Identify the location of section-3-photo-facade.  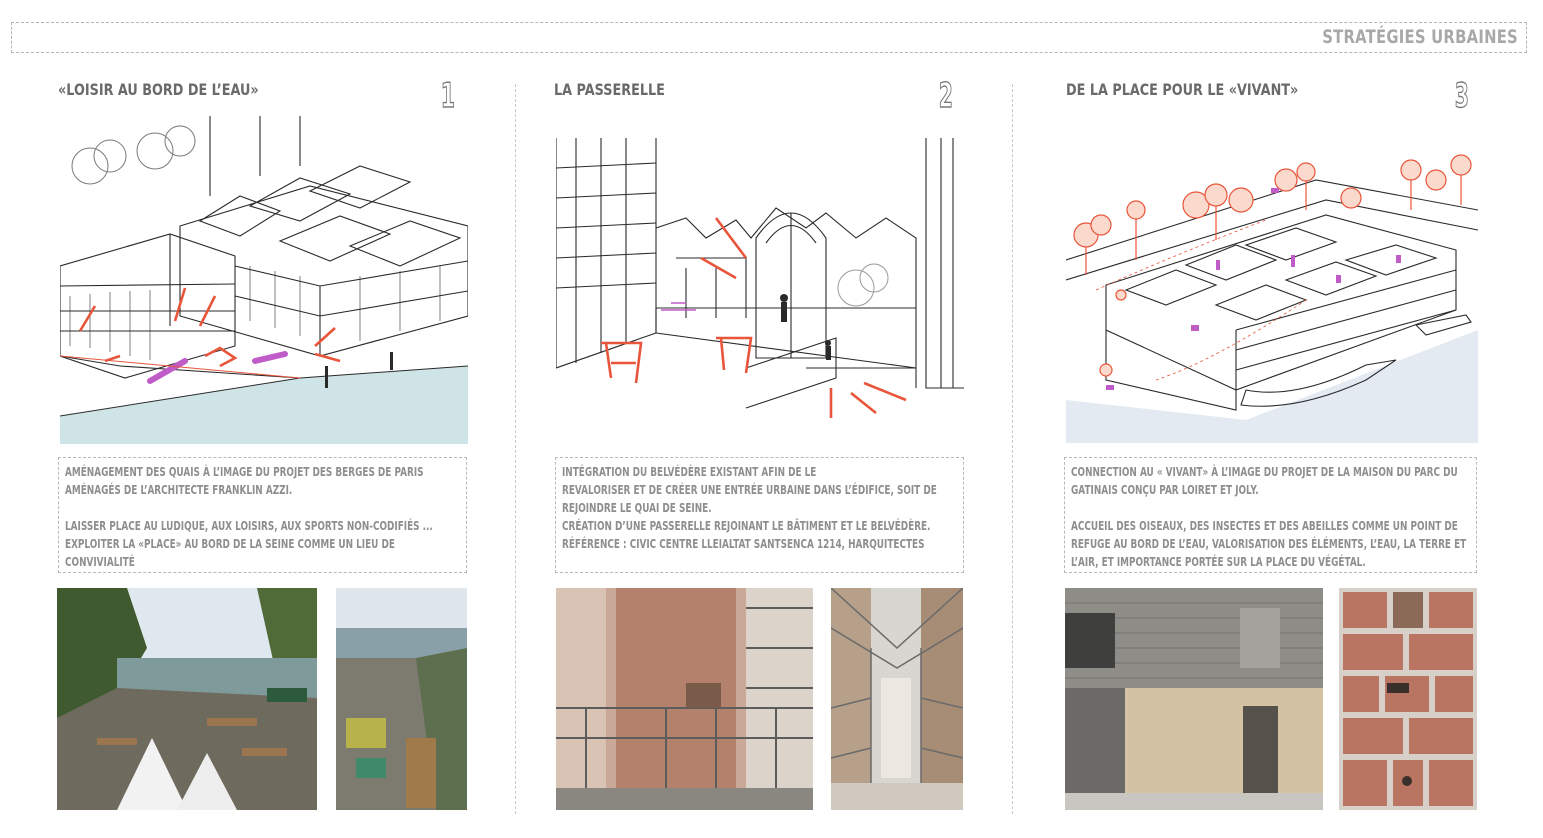
(1194, 699).